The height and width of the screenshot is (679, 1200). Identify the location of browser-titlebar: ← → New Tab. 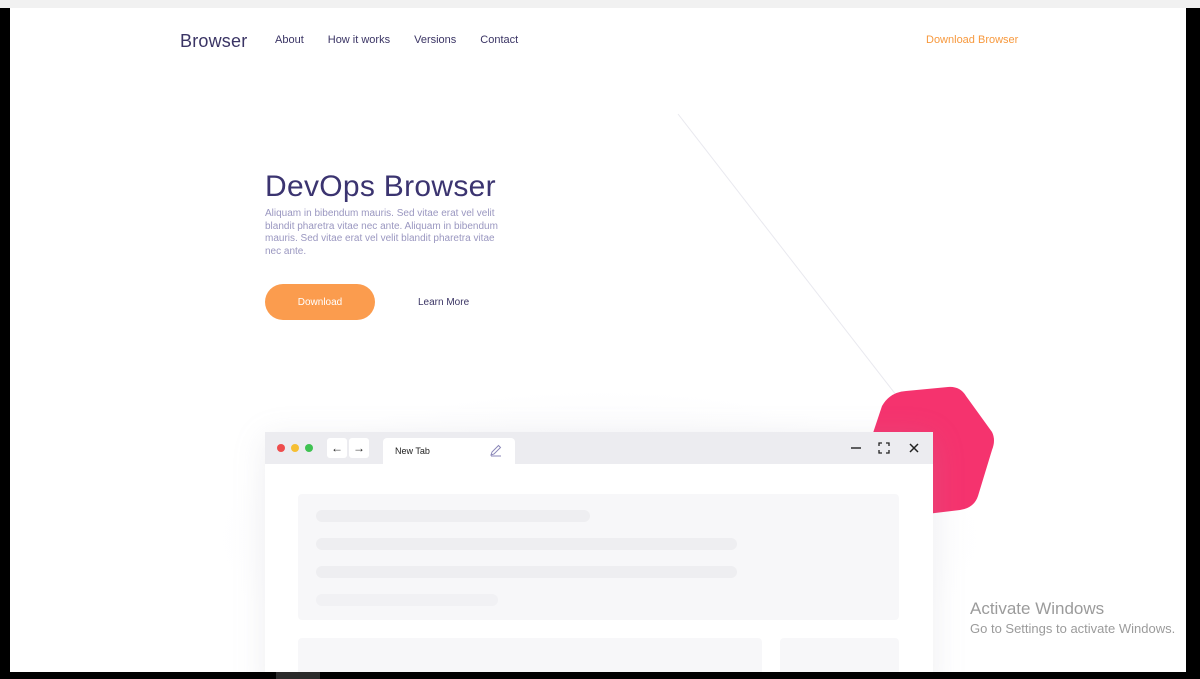
(599, 448).